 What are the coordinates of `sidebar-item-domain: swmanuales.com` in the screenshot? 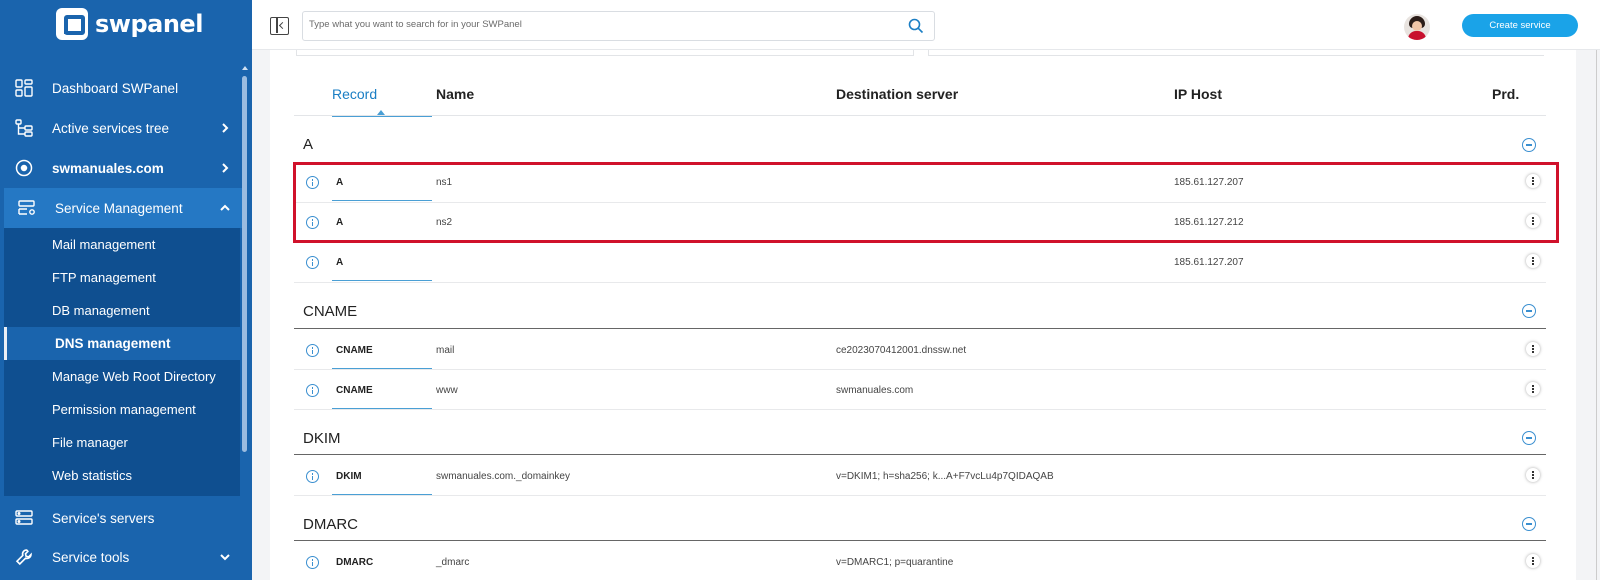 It's located at (122, 168).